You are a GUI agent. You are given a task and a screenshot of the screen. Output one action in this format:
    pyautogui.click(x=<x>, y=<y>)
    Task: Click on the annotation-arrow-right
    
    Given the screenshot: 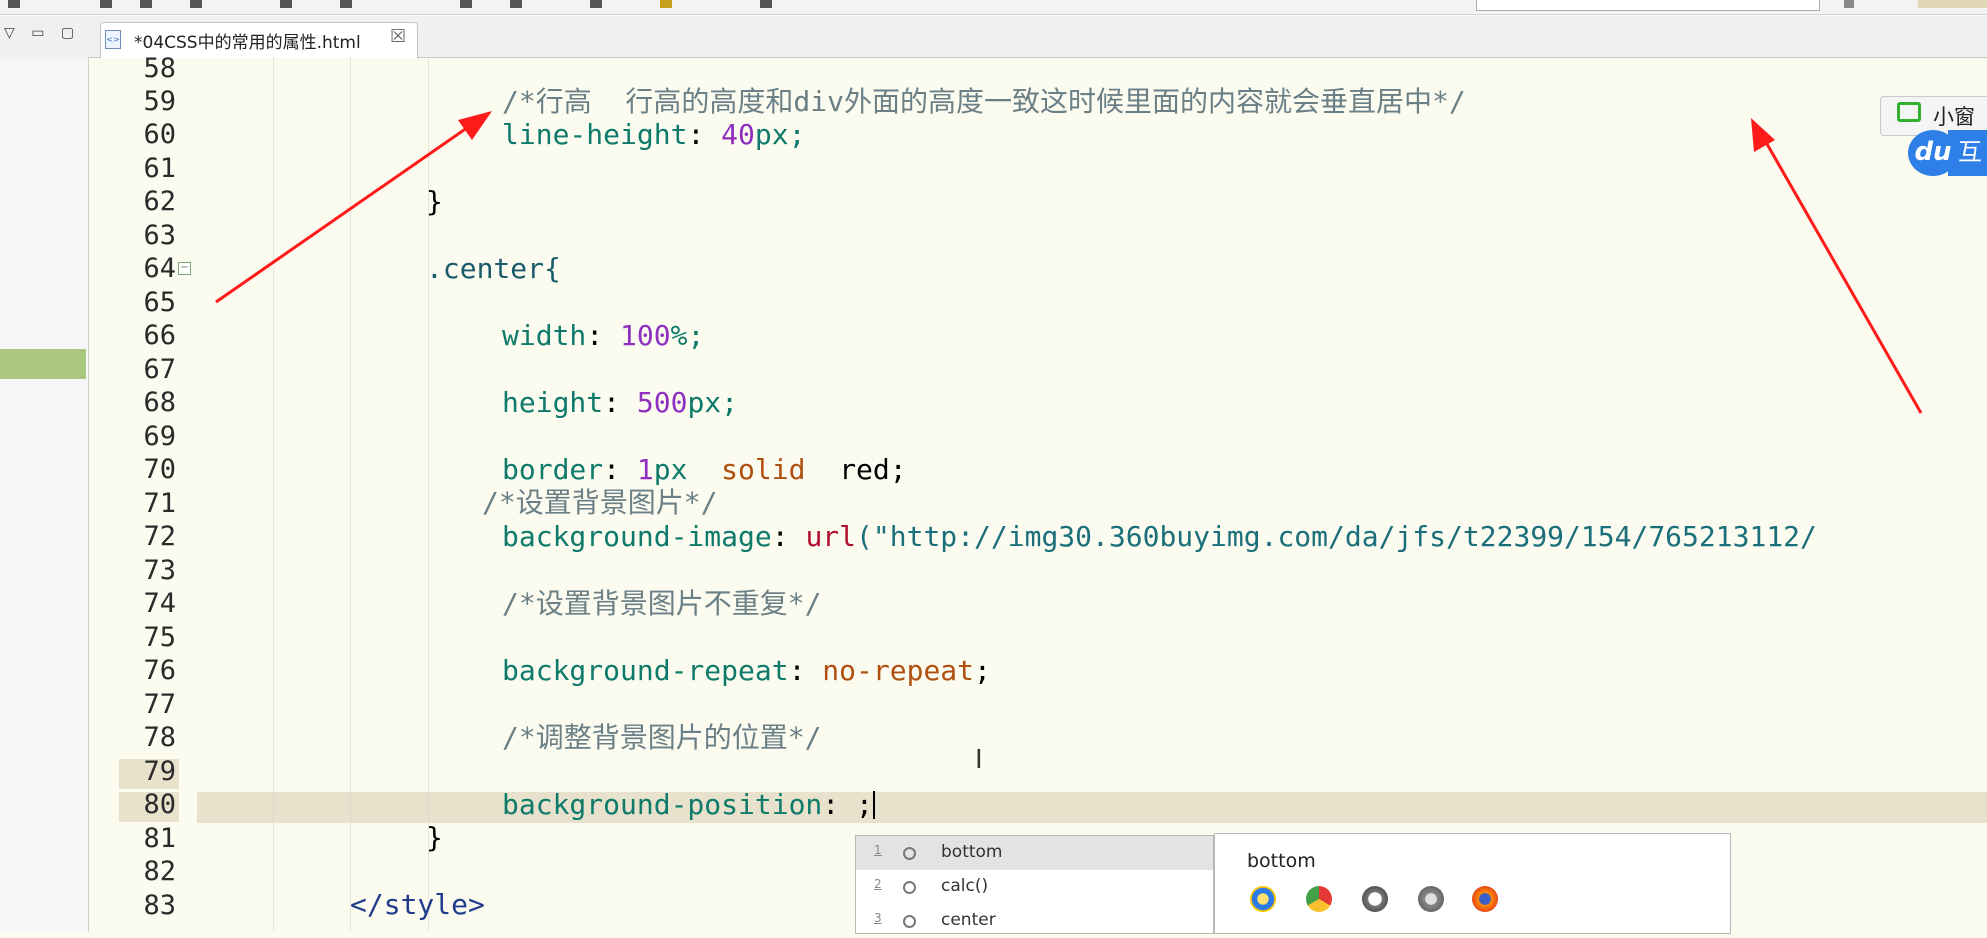 What is the action you would take?
    pyautogui.click(x=1837, y=266)
    